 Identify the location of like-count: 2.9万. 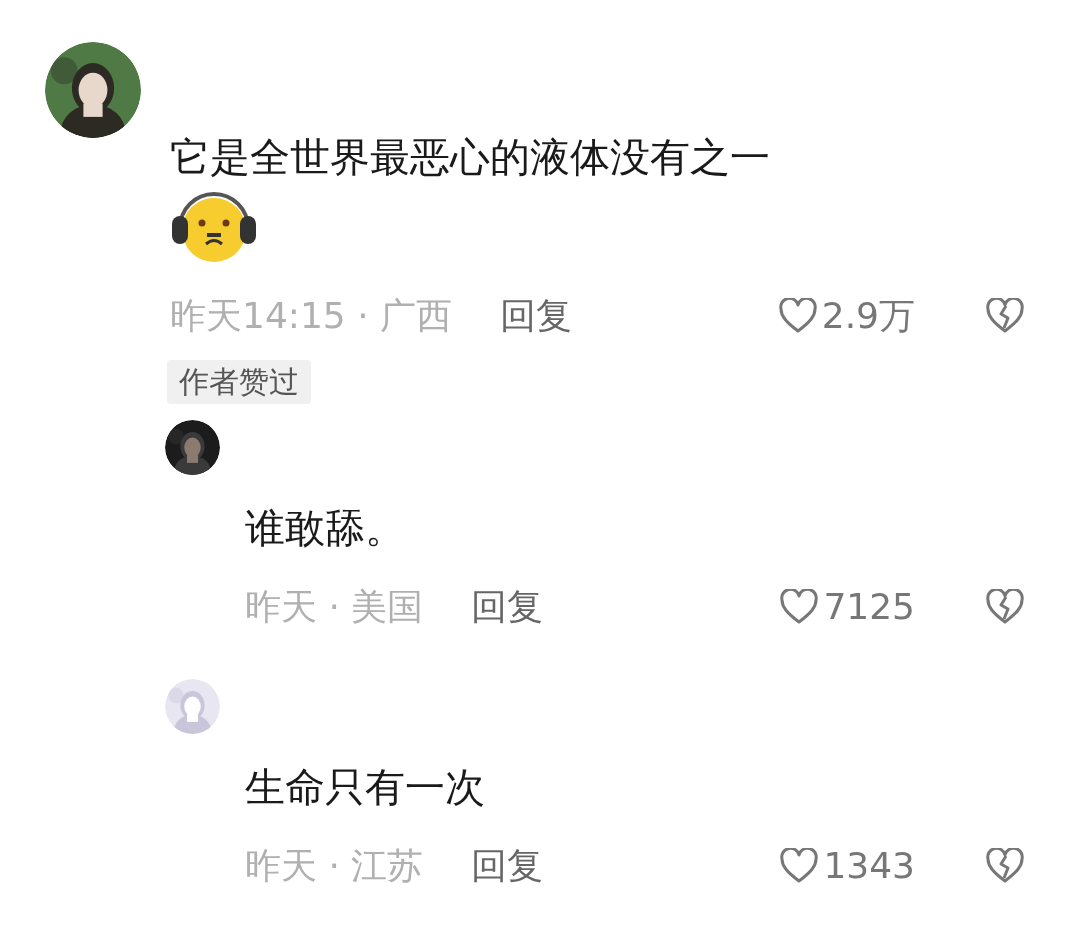
(868, 316).